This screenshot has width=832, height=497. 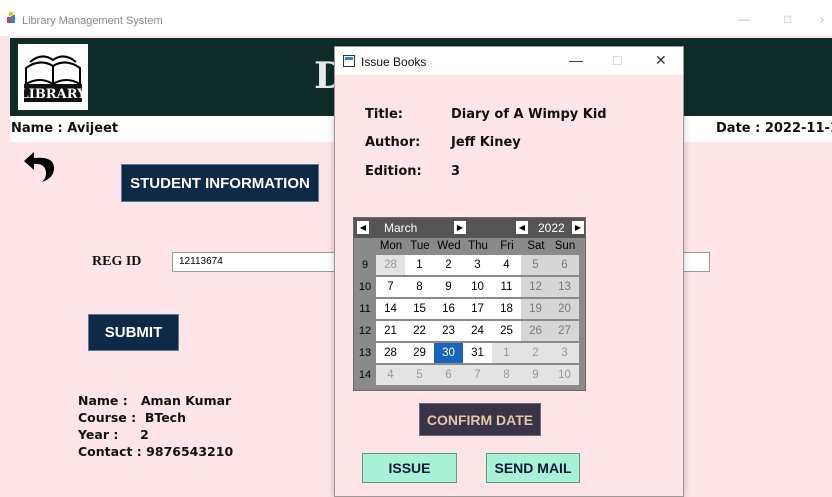 I want to click on prev-month-icon: ◀, so click(x=363, y=227).